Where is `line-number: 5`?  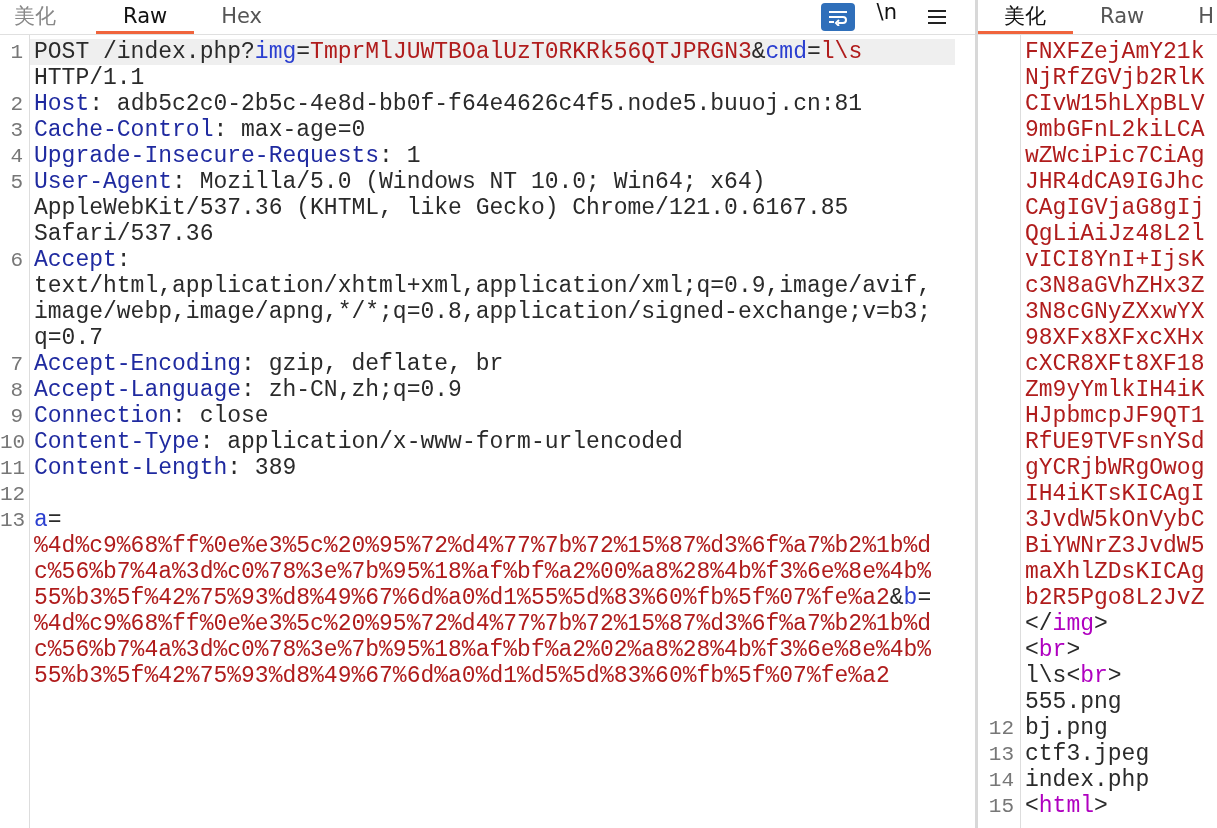 line-number: 5 is located at coordinates (16, 182).